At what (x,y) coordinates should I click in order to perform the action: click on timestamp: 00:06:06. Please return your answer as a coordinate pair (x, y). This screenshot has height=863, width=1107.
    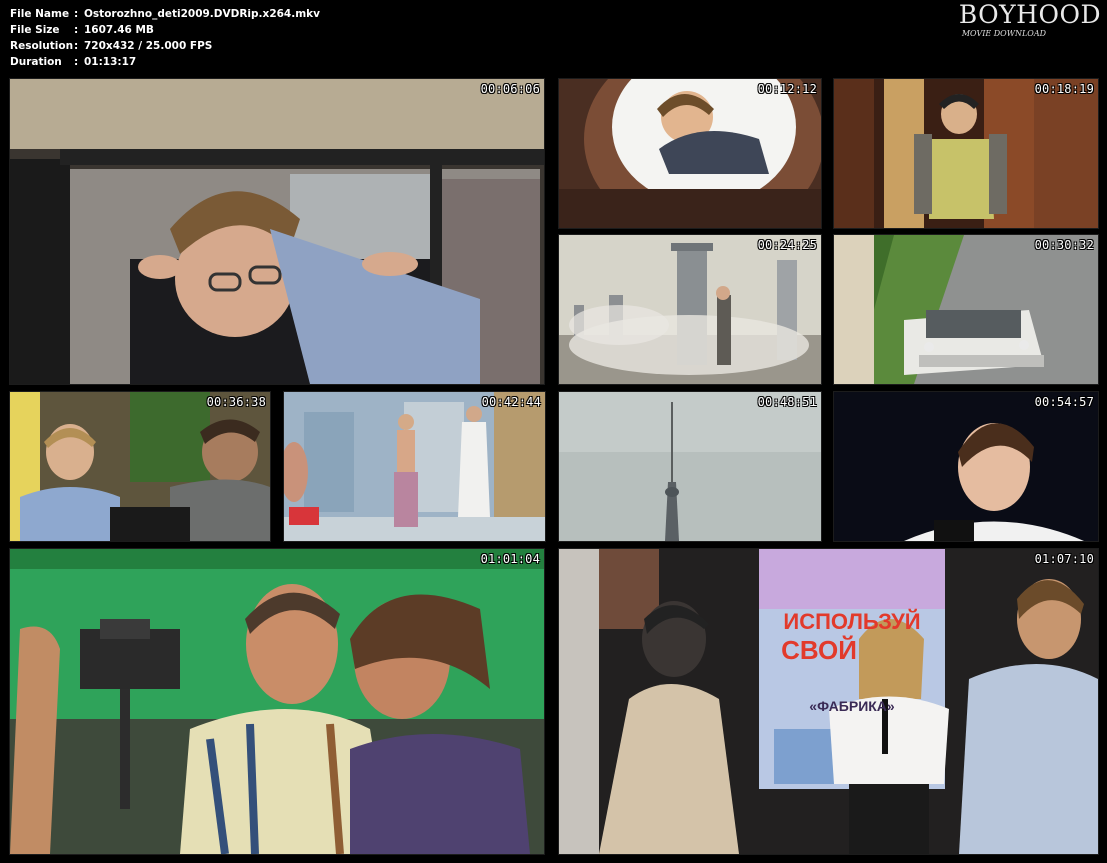
    Looking at the image, I should click on (510, 89).